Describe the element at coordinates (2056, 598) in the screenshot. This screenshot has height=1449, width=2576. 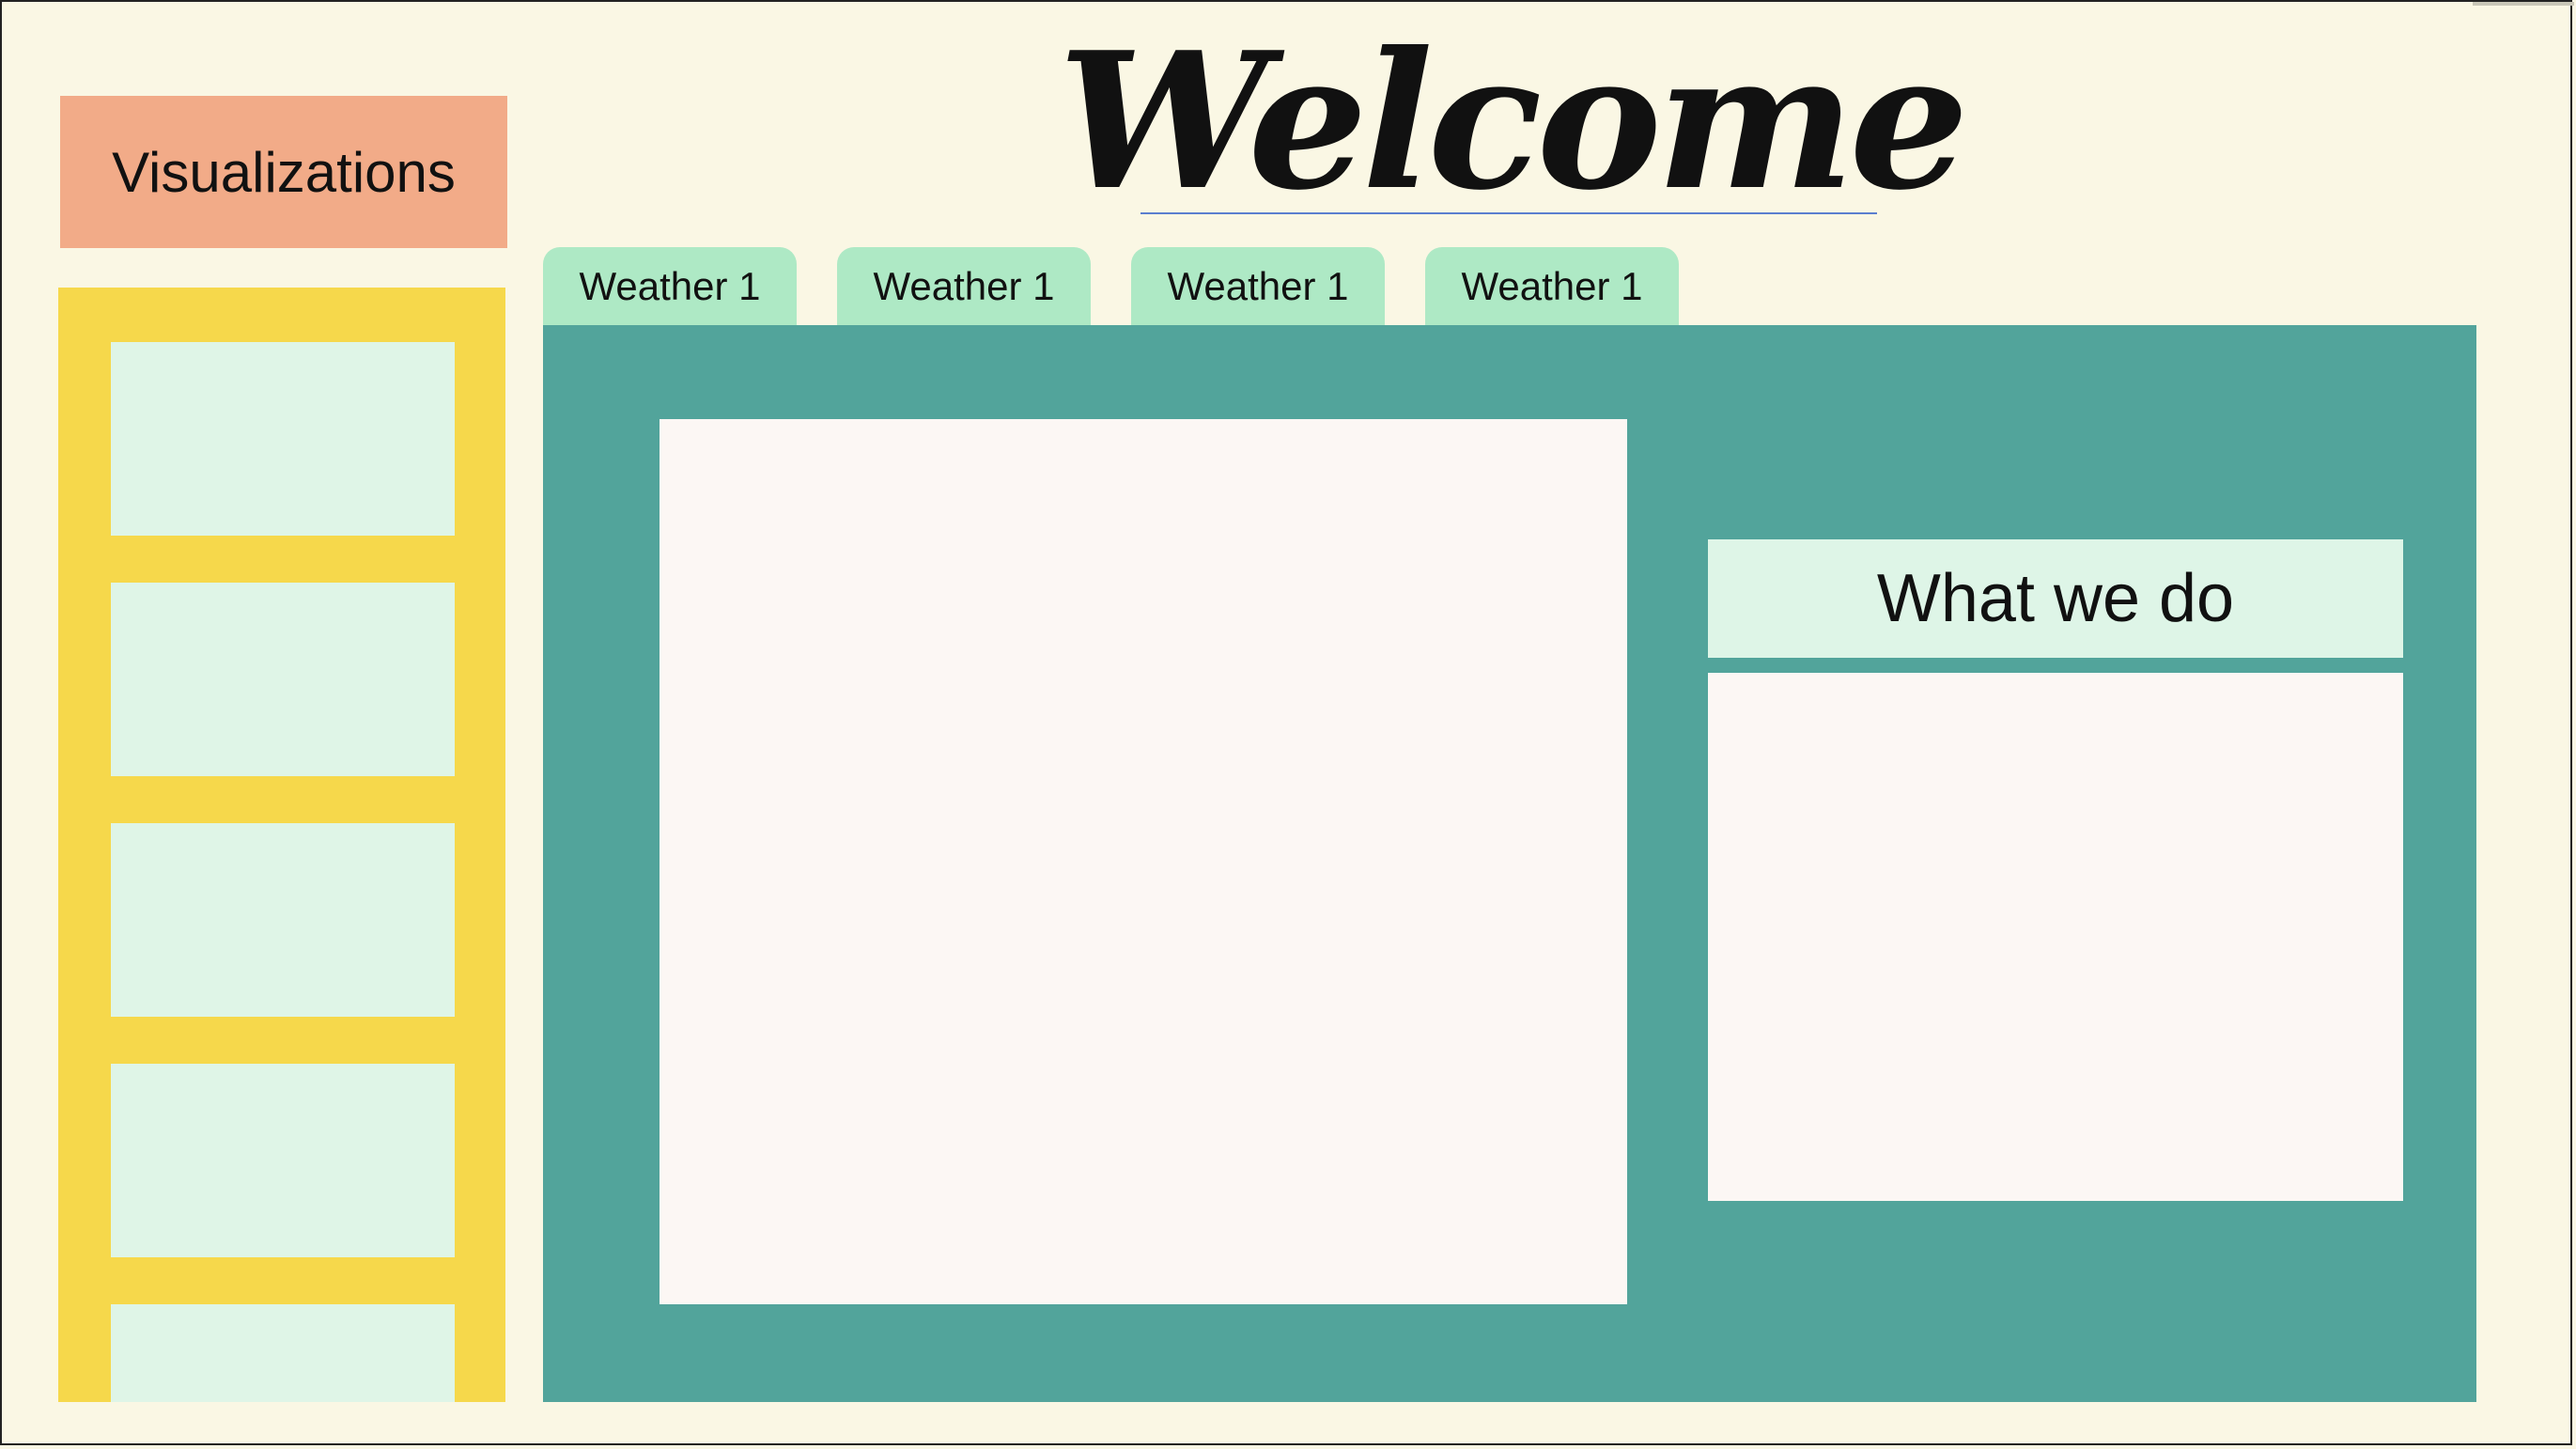
I see `what-we-do-heading: What we do` at that location.